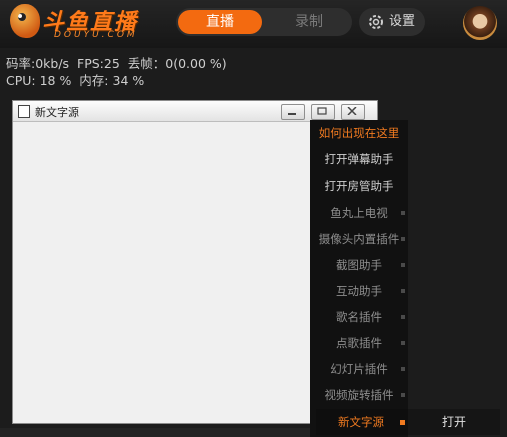 This screenshot has width=507, height=437. What do you see at coordinates (57, 112) in the screenshot?
I see `window-title: 新文字源` at bounding box center [57, 112].